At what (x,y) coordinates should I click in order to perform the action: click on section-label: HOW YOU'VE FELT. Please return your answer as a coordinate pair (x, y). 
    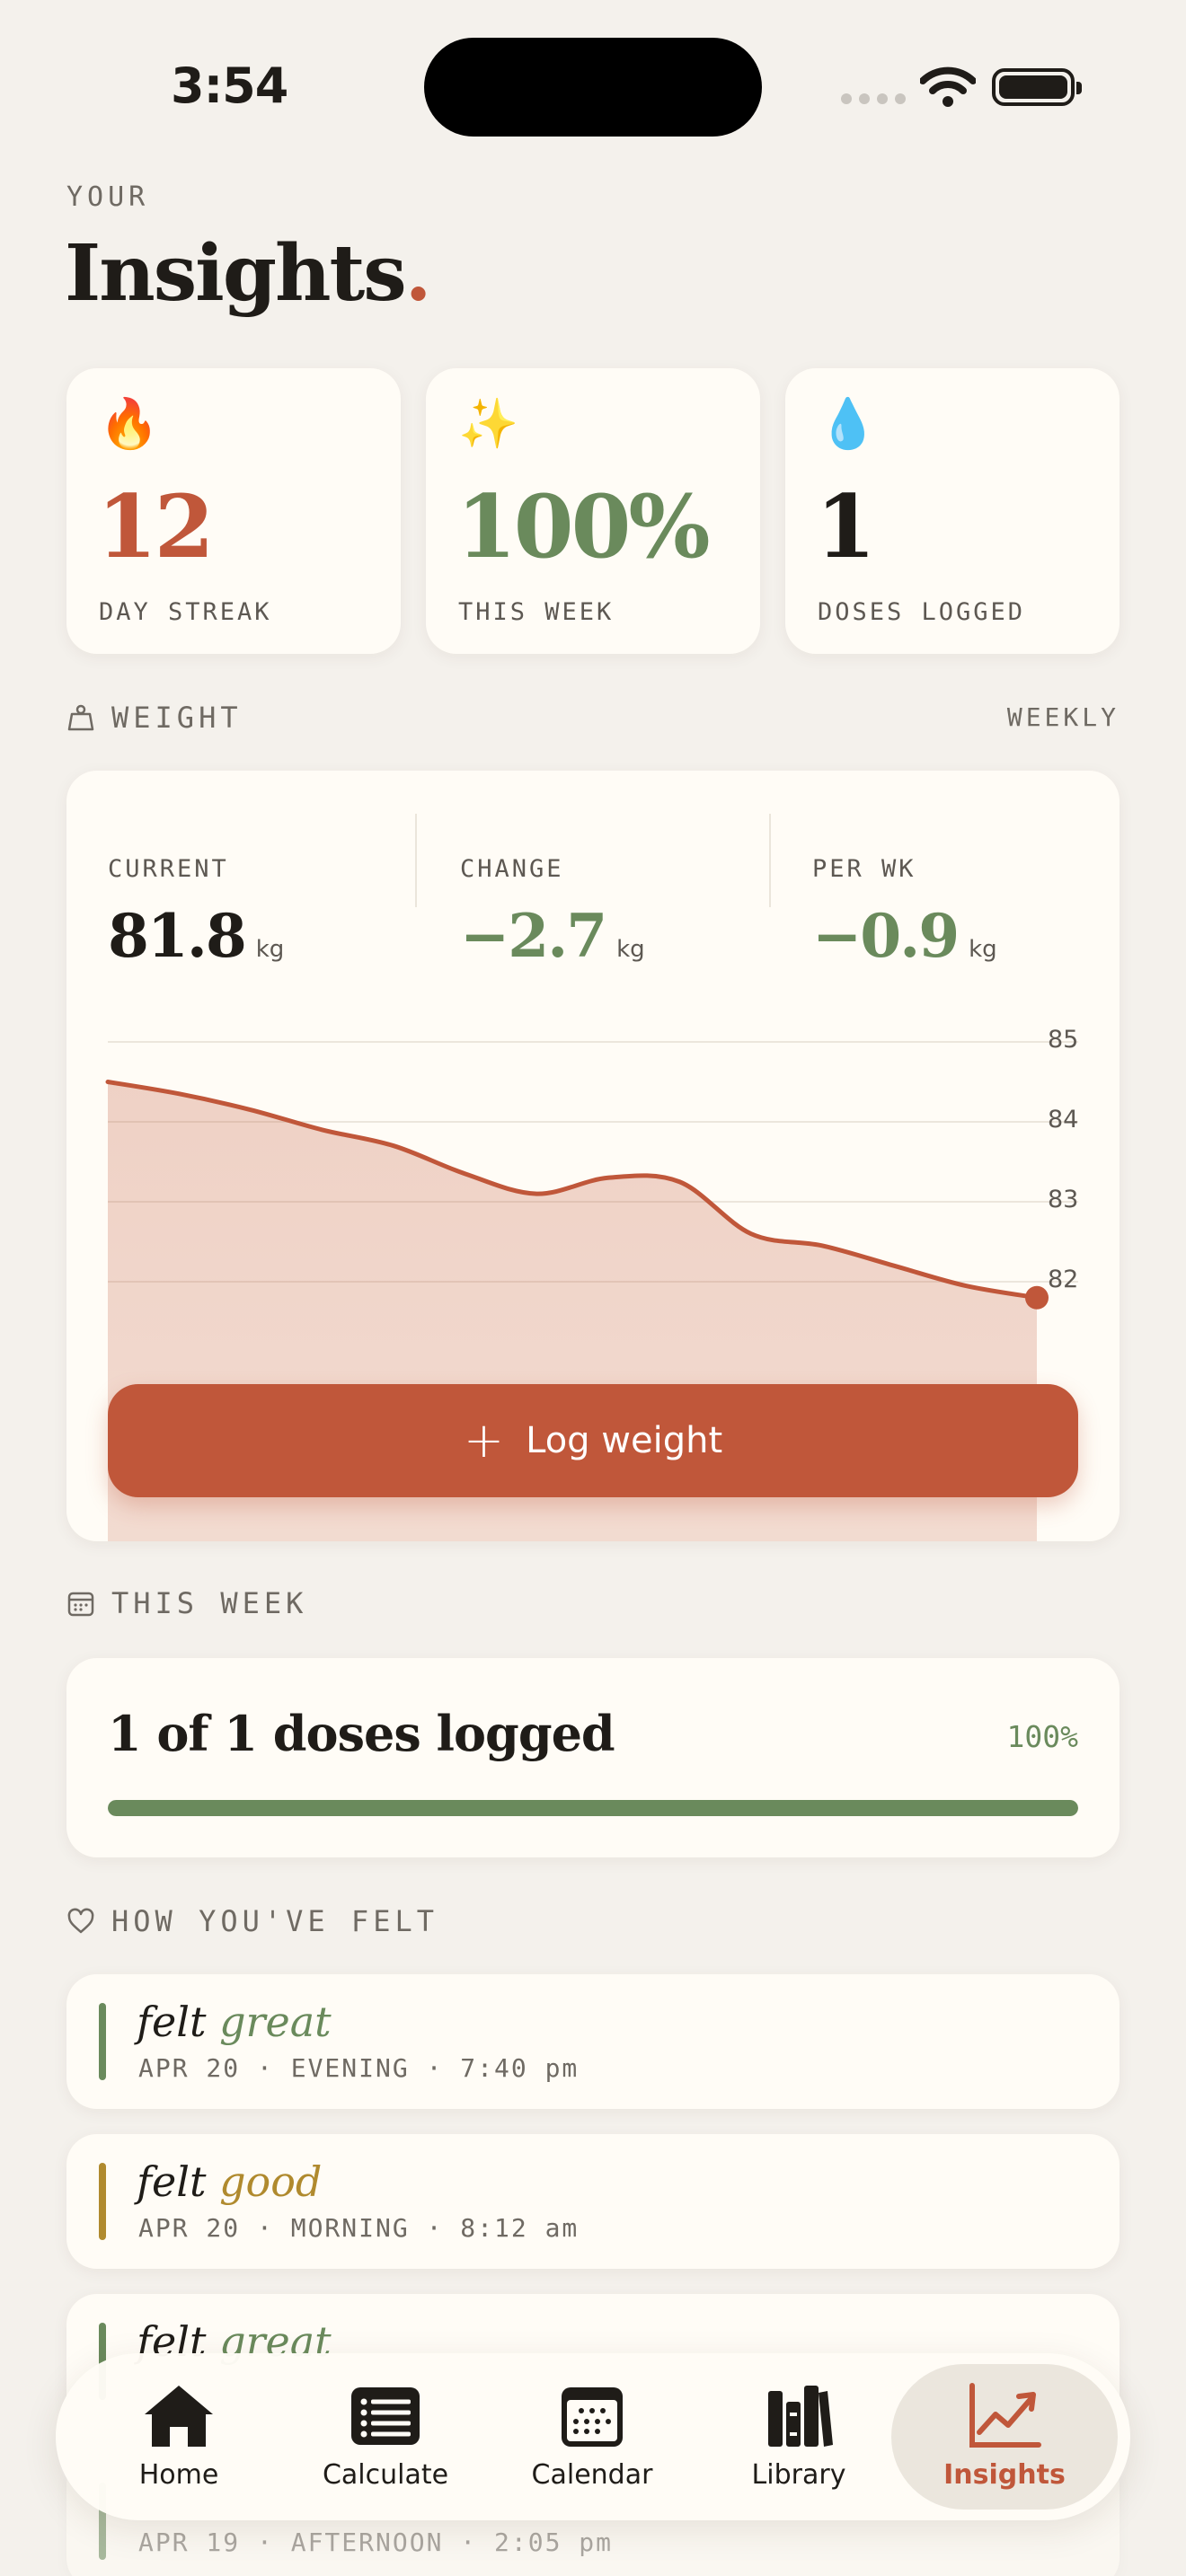
    Looking at the image, I should click on (274, 1921).